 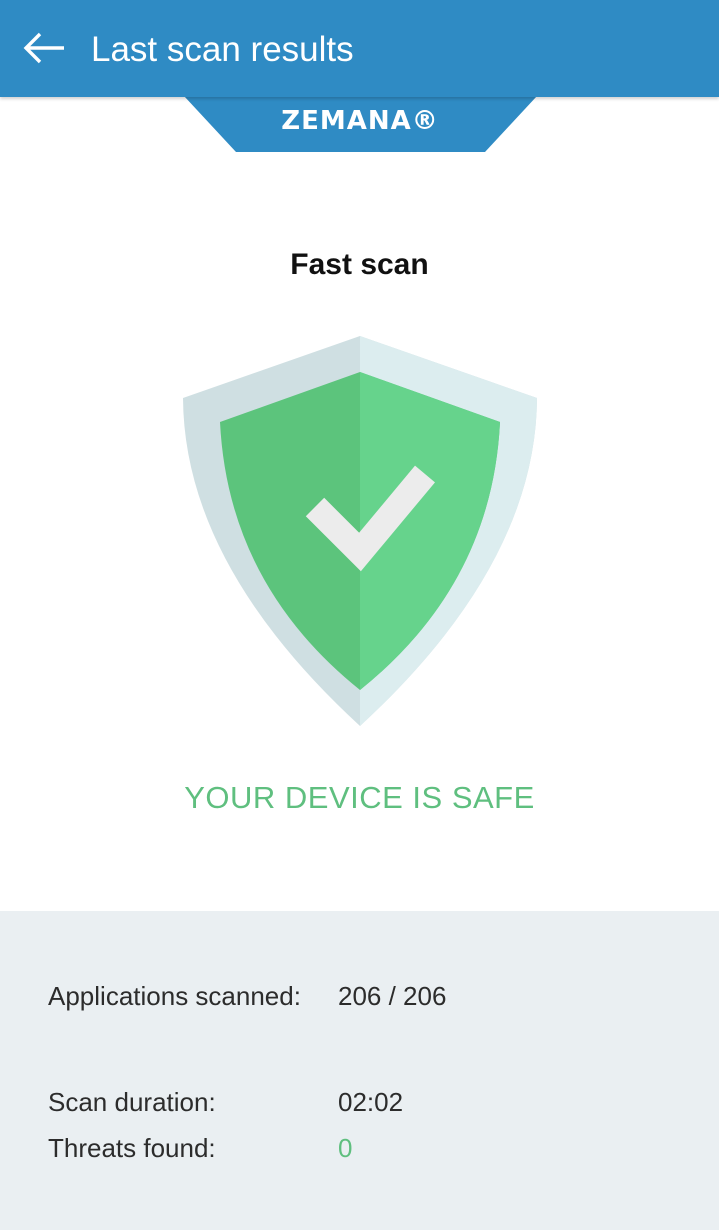 What do you see at coordinates (371, 1102) in the screenshot?
I see `scan-duration-value: 02:02` at bounding box center [371, 1102].